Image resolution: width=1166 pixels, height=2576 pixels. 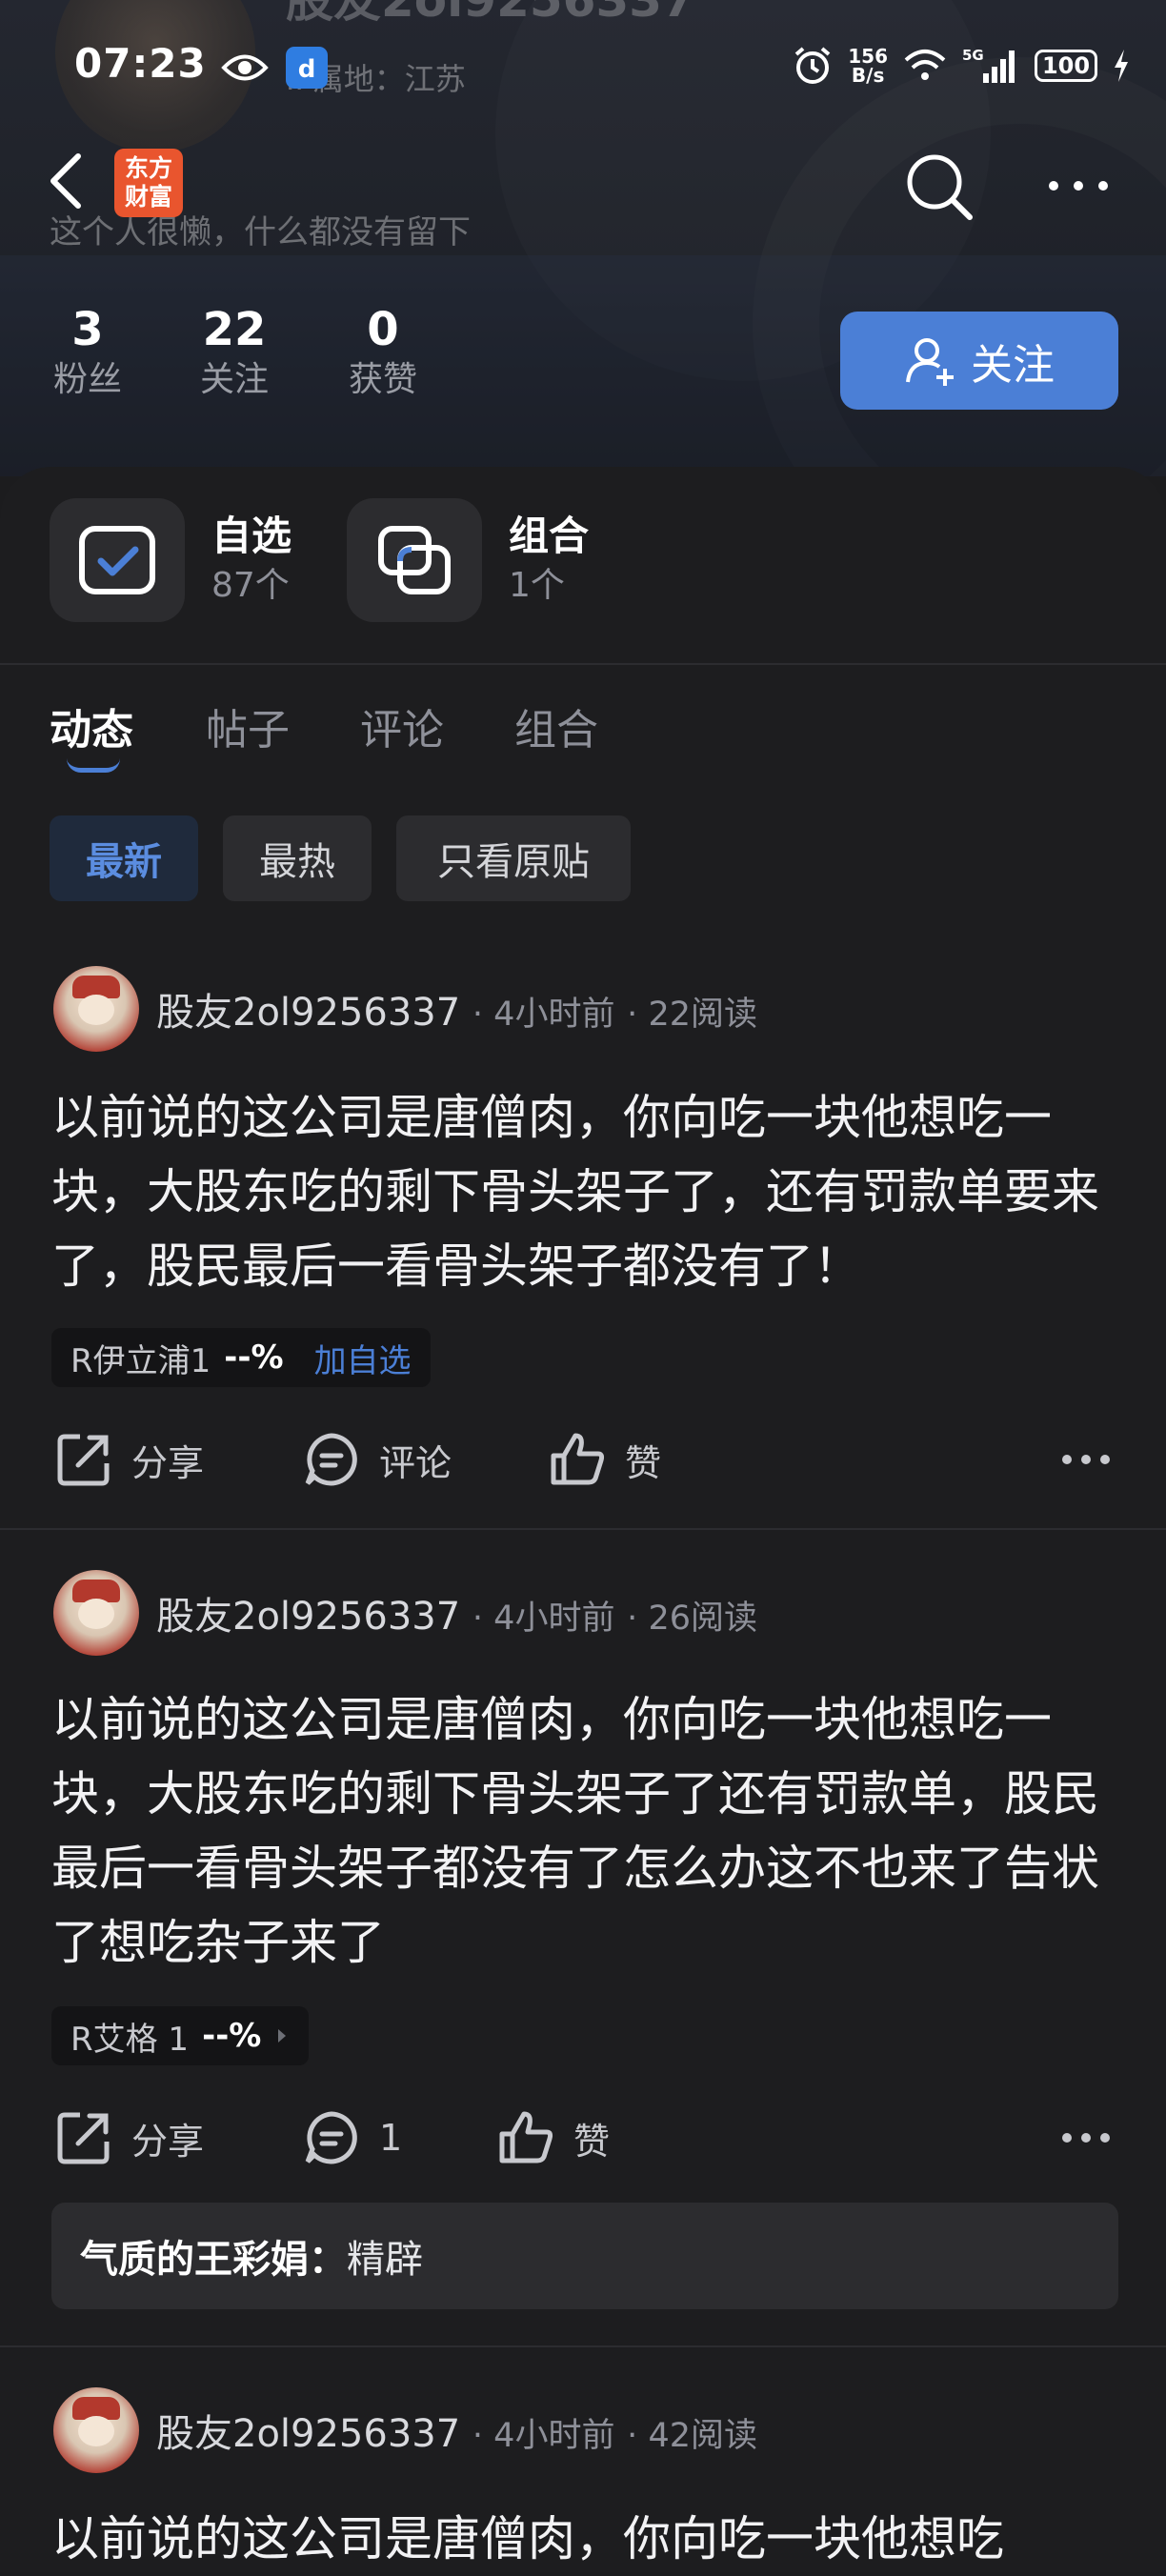 I want to click on add-user-icon, so click(x=930, y=361).